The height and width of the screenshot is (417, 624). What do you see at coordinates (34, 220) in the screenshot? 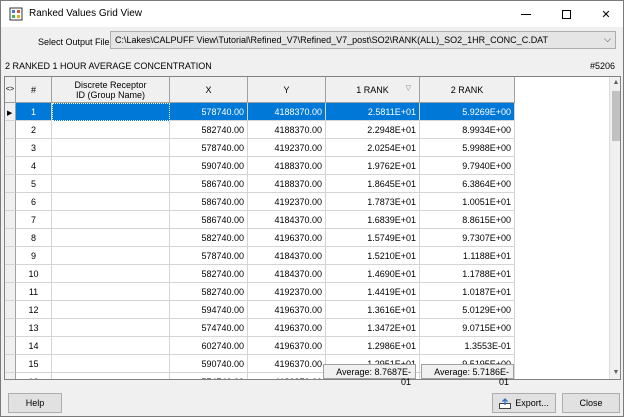
I see `cell-num: 7` at bounding box center [34, 220].